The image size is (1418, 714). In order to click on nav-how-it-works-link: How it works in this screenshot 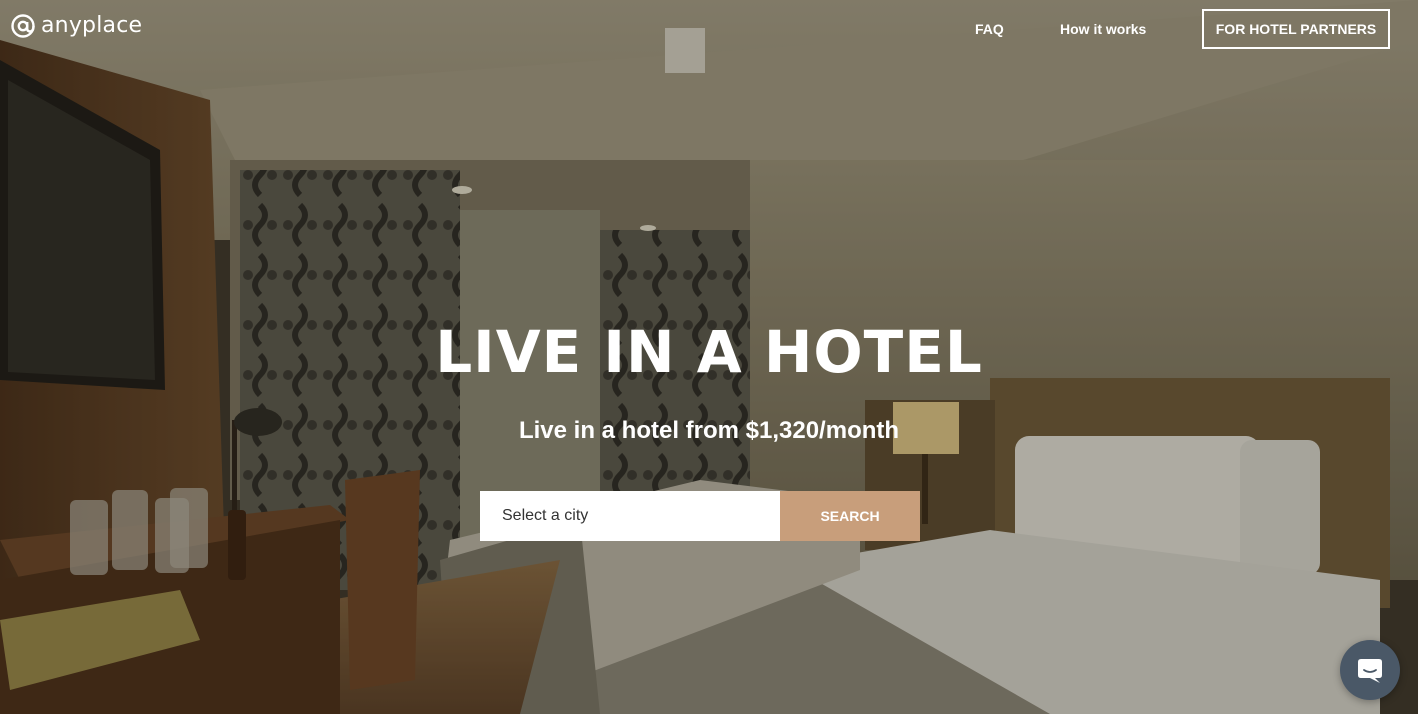, I will do `click(1103, 29)`.